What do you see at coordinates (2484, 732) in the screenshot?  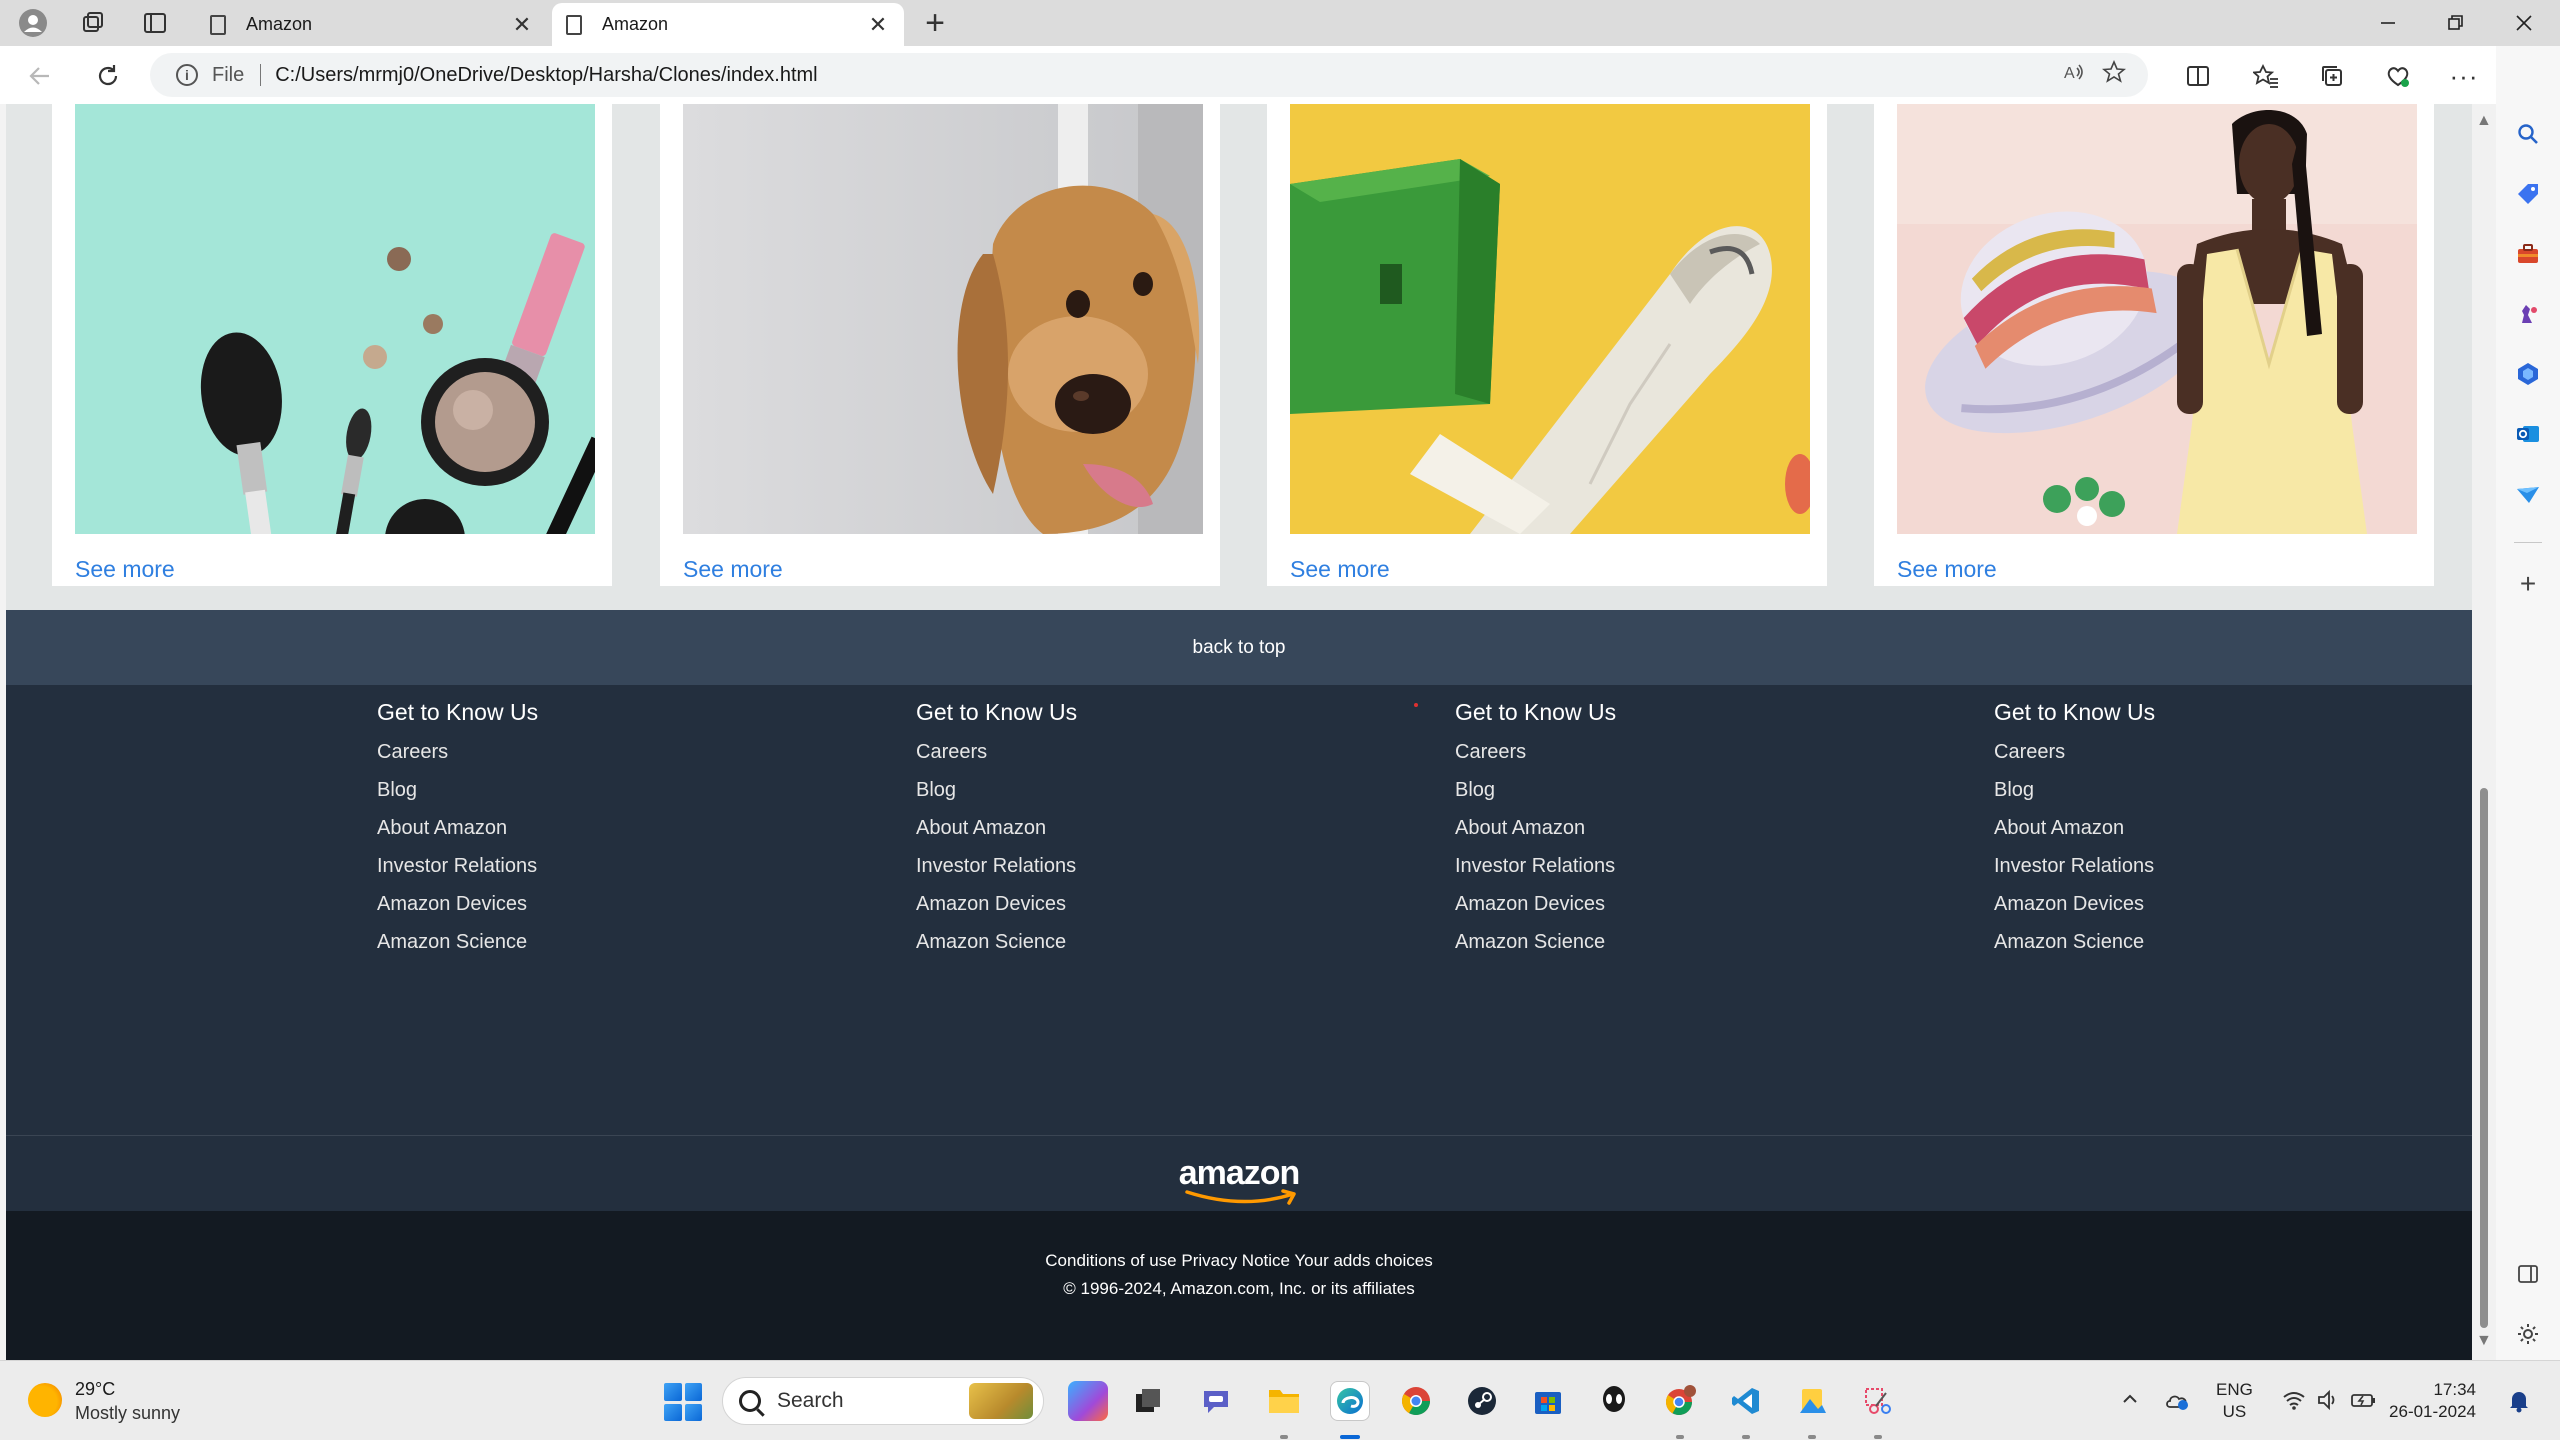 I see `page-scrollbar: ▲ ▼` at bounding box center [2484, 732].